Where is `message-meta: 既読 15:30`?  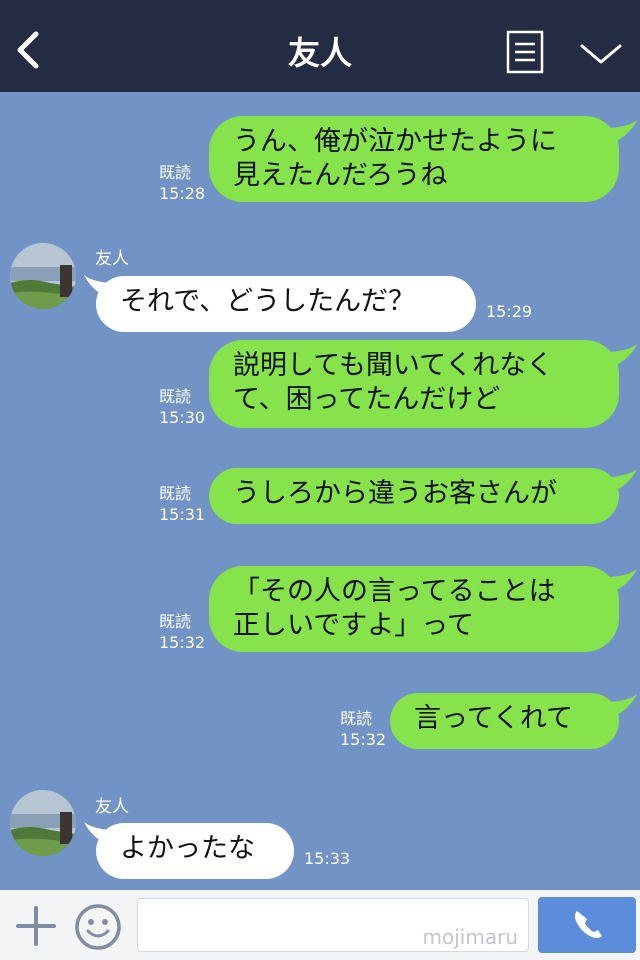
message-meta: 既読 15:30 is located at coordinates (182, 407).